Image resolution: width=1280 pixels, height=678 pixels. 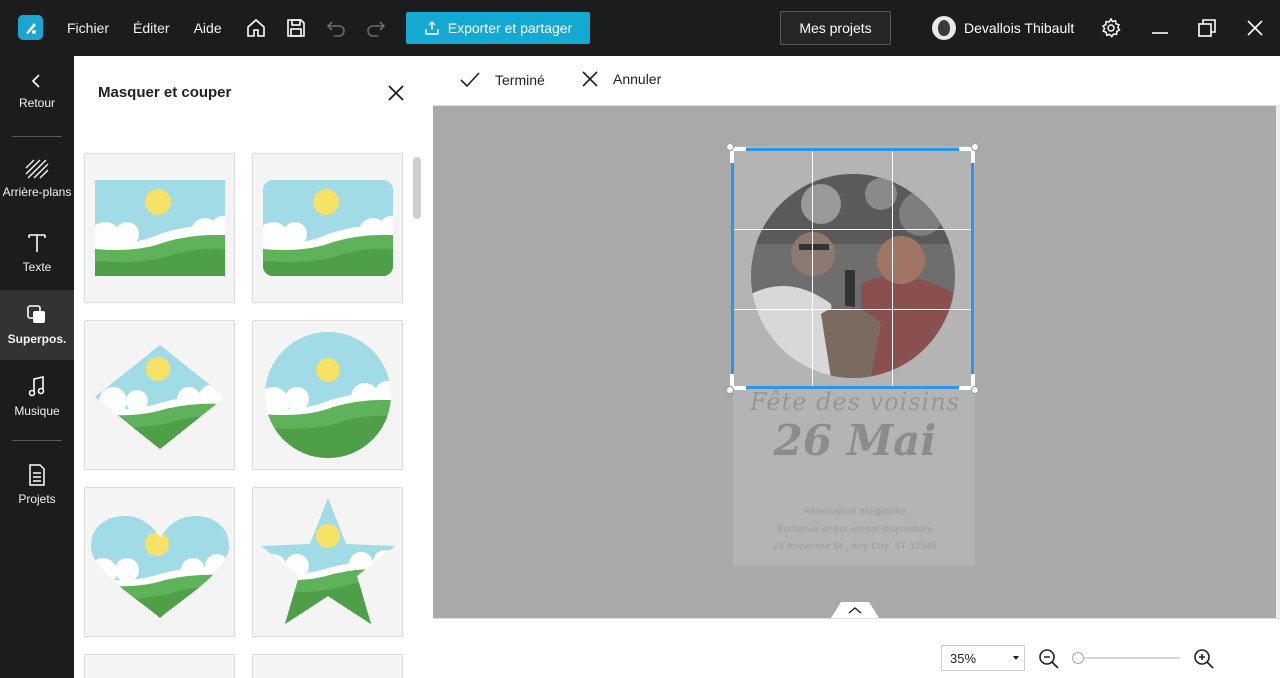 What do you see at coordinates (151, 28) in the screenshot?
I see `menu-edit: Éditer` at bounding box center [151, 28].